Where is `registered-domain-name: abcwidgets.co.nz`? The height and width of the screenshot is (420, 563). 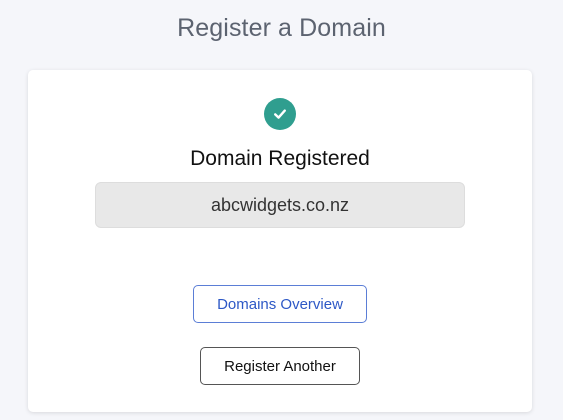 registered-domain-name: abcwidgets.co.nz is located at coordinates (280, 205).